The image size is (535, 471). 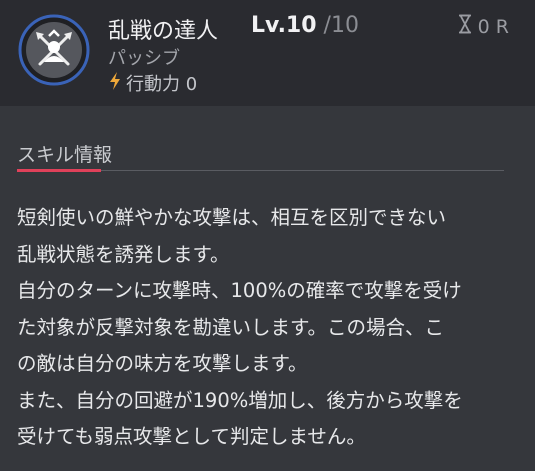 I want to click on crossed-swords-person-icon, so click(x=54, y=50).